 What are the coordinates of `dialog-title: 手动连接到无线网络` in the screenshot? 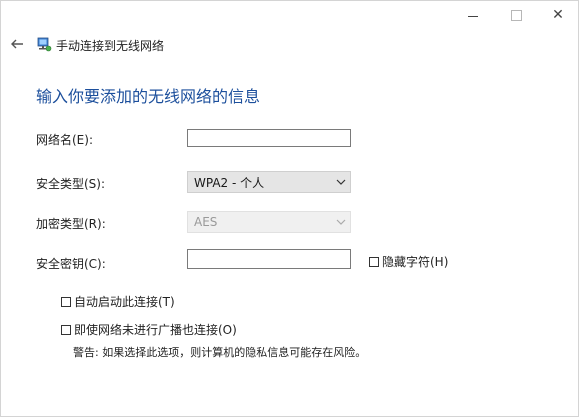 It's located at (110, 46).